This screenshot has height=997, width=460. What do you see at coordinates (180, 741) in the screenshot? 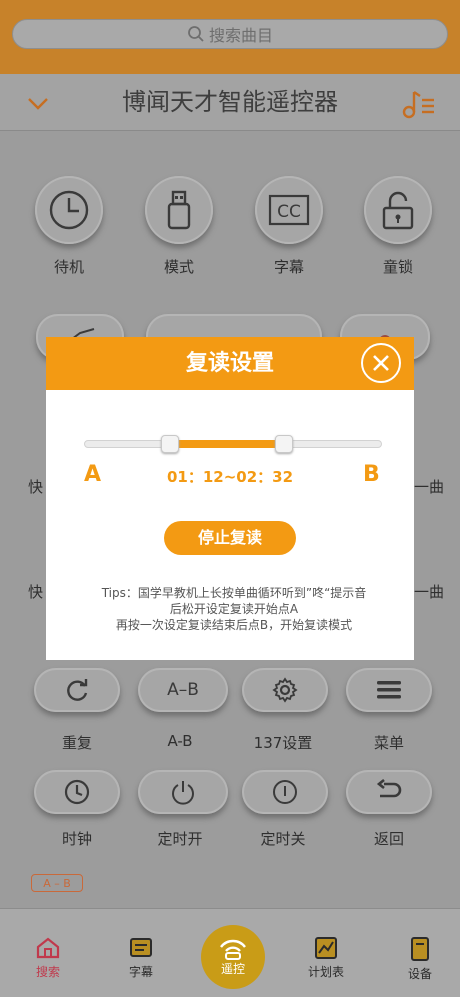
I see `ab-label: A-B` at bounding box center [180, 741].